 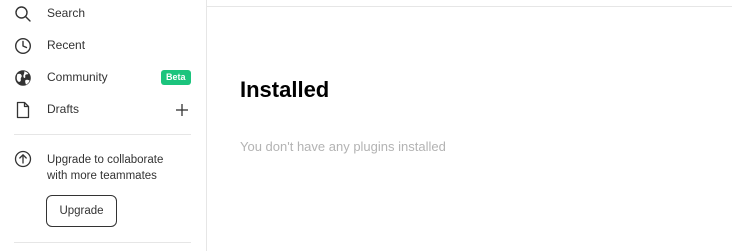 What do you see at coordinates (103, 110) in the screenshot?
I see `sidebar-item-drafts: Drafts` at bounding box center [103, 110].